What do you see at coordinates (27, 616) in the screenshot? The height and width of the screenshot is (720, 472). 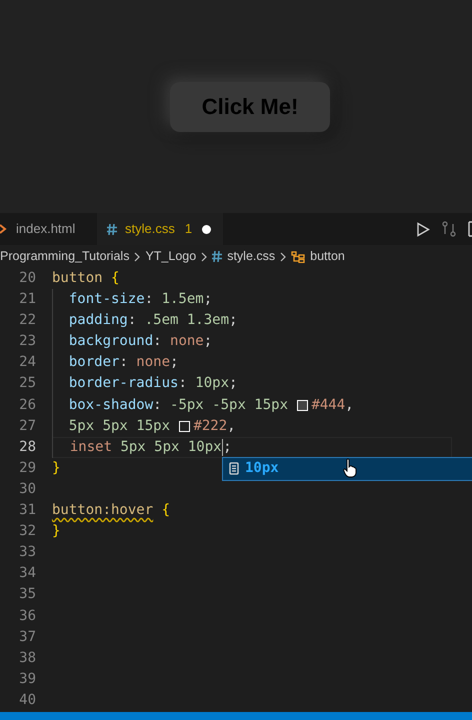 I see `line-number: 36` at bounding box center [27, 616].